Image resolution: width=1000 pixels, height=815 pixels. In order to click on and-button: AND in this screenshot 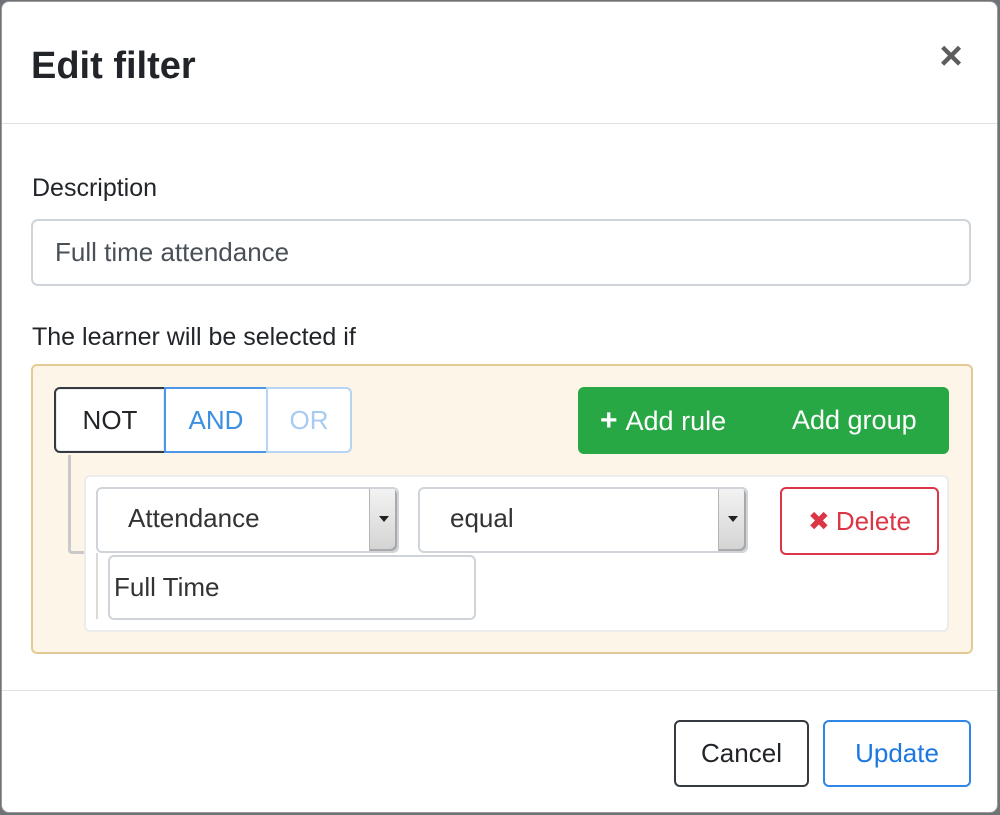, I will do `click(216, 420)`.